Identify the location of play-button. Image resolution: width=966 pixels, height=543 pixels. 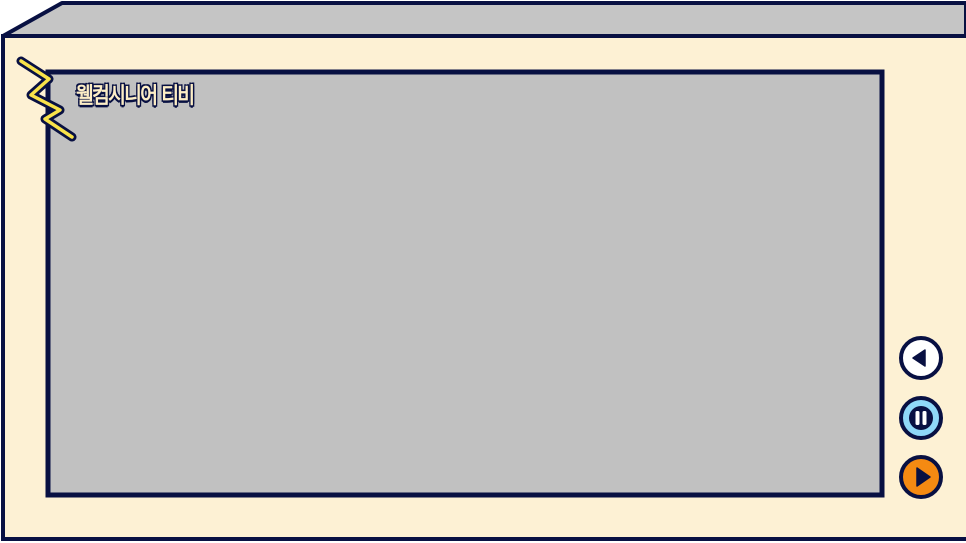
(921, 477).